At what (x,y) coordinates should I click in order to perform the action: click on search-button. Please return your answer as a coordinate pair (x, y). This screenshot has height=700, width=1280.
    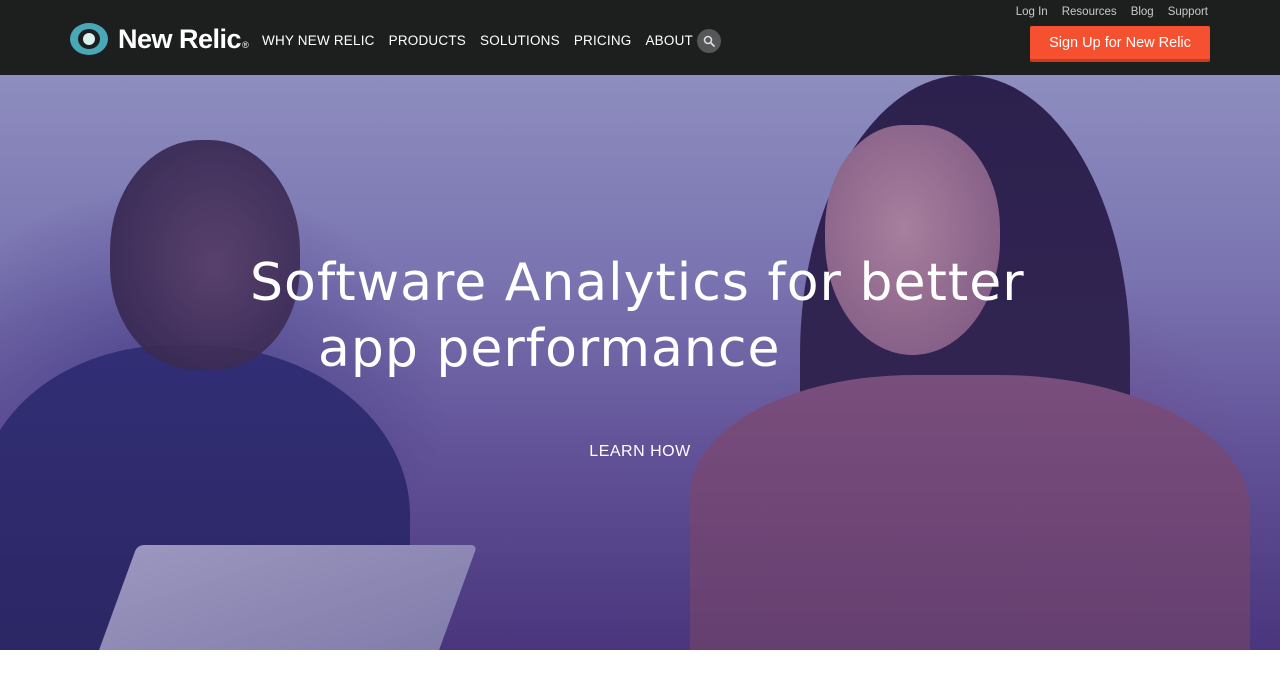
    Looking at the image, I should click on (709, 41).